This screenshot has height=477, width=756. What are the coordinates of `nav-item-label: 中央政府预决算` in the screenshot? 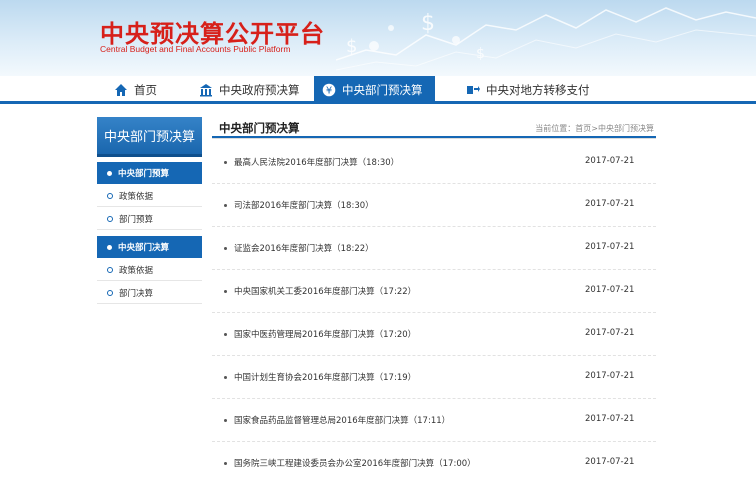 It's located at (259, 90).